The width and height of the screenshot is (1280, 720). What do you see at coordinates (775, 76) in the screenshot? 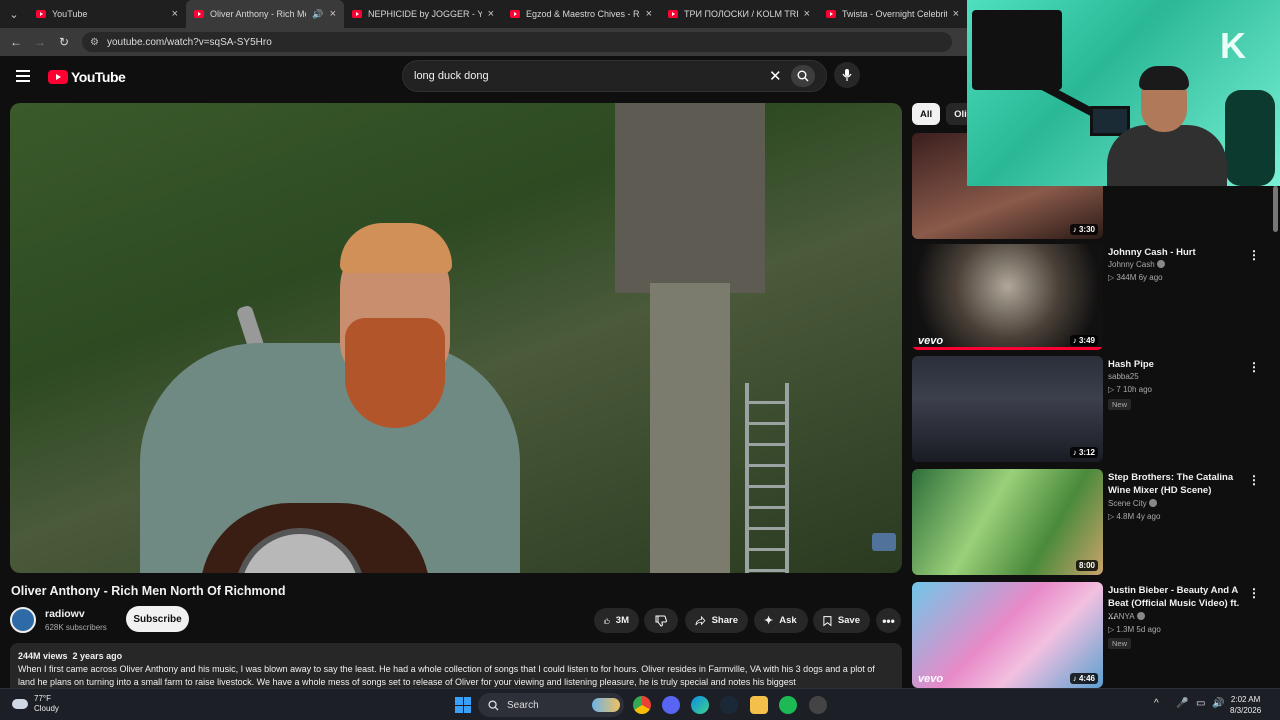
I see `clear-search-icon: ✕` at bounding box center [775, 76].